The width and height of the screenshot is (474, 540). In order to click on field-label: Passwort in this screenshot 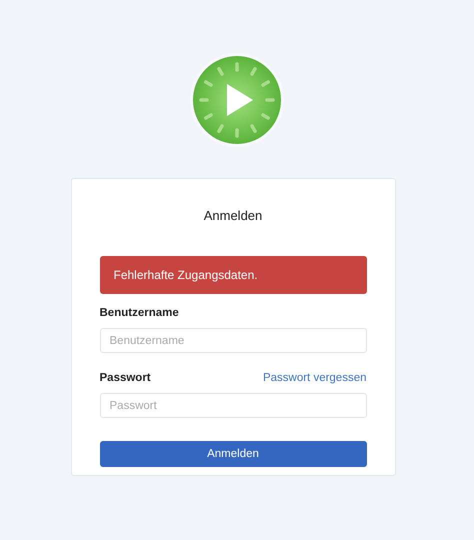, I will do `click(125, 378)`.